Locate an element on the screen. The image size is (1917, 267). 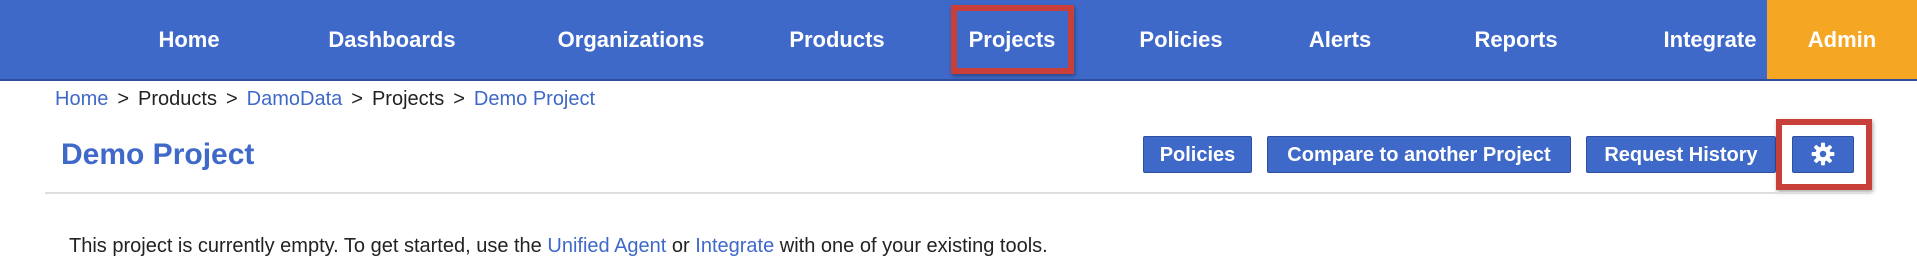
breadcrumb-home: Home is located at coordinates (81, 99).